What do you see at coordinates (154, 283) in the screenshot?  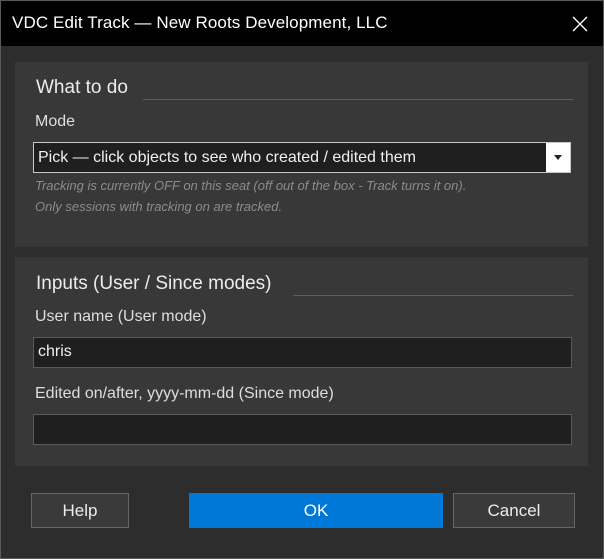 I see `inputs-heading: Inputs (User / Since modes)` at bounding box center [154, 283].